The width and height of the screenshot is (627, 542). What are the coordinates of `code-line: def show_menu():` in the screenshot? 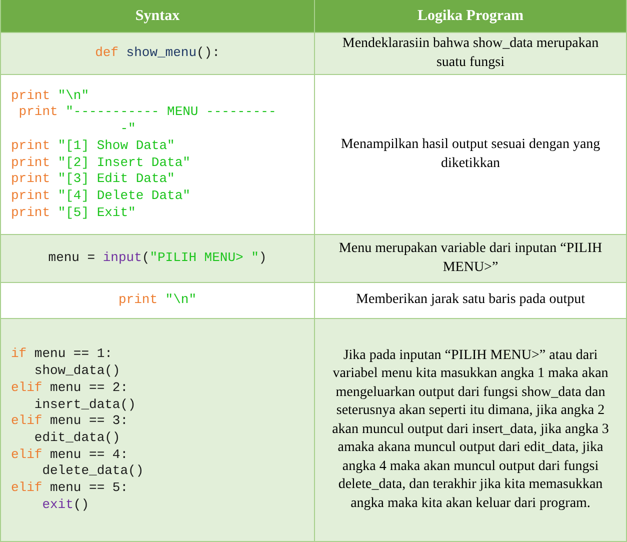 It's located at (157, 53).